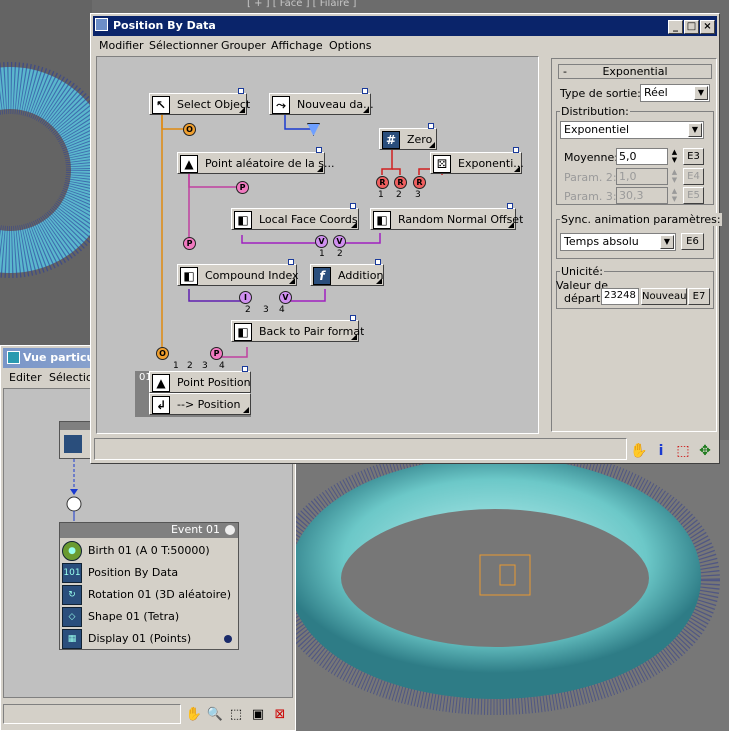 The height and width of the screenshot is (731, 729). I want to click on e6-button: E6, so click(692, 241).